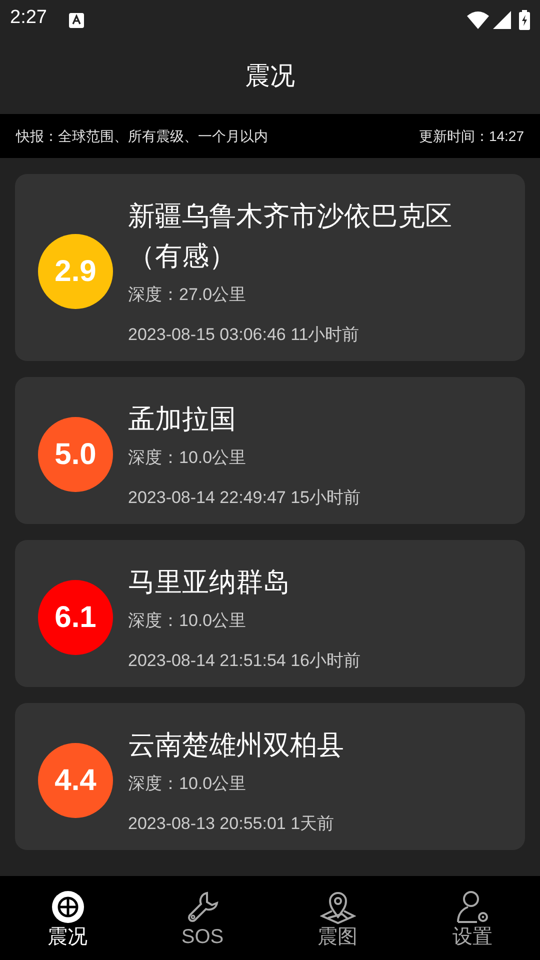 The image size is (540, 960). Describe the element at coordinates (244, 335) in the screenshot. I see `time-text: 2023-08-15 03:06:46 11小时前` at that location.